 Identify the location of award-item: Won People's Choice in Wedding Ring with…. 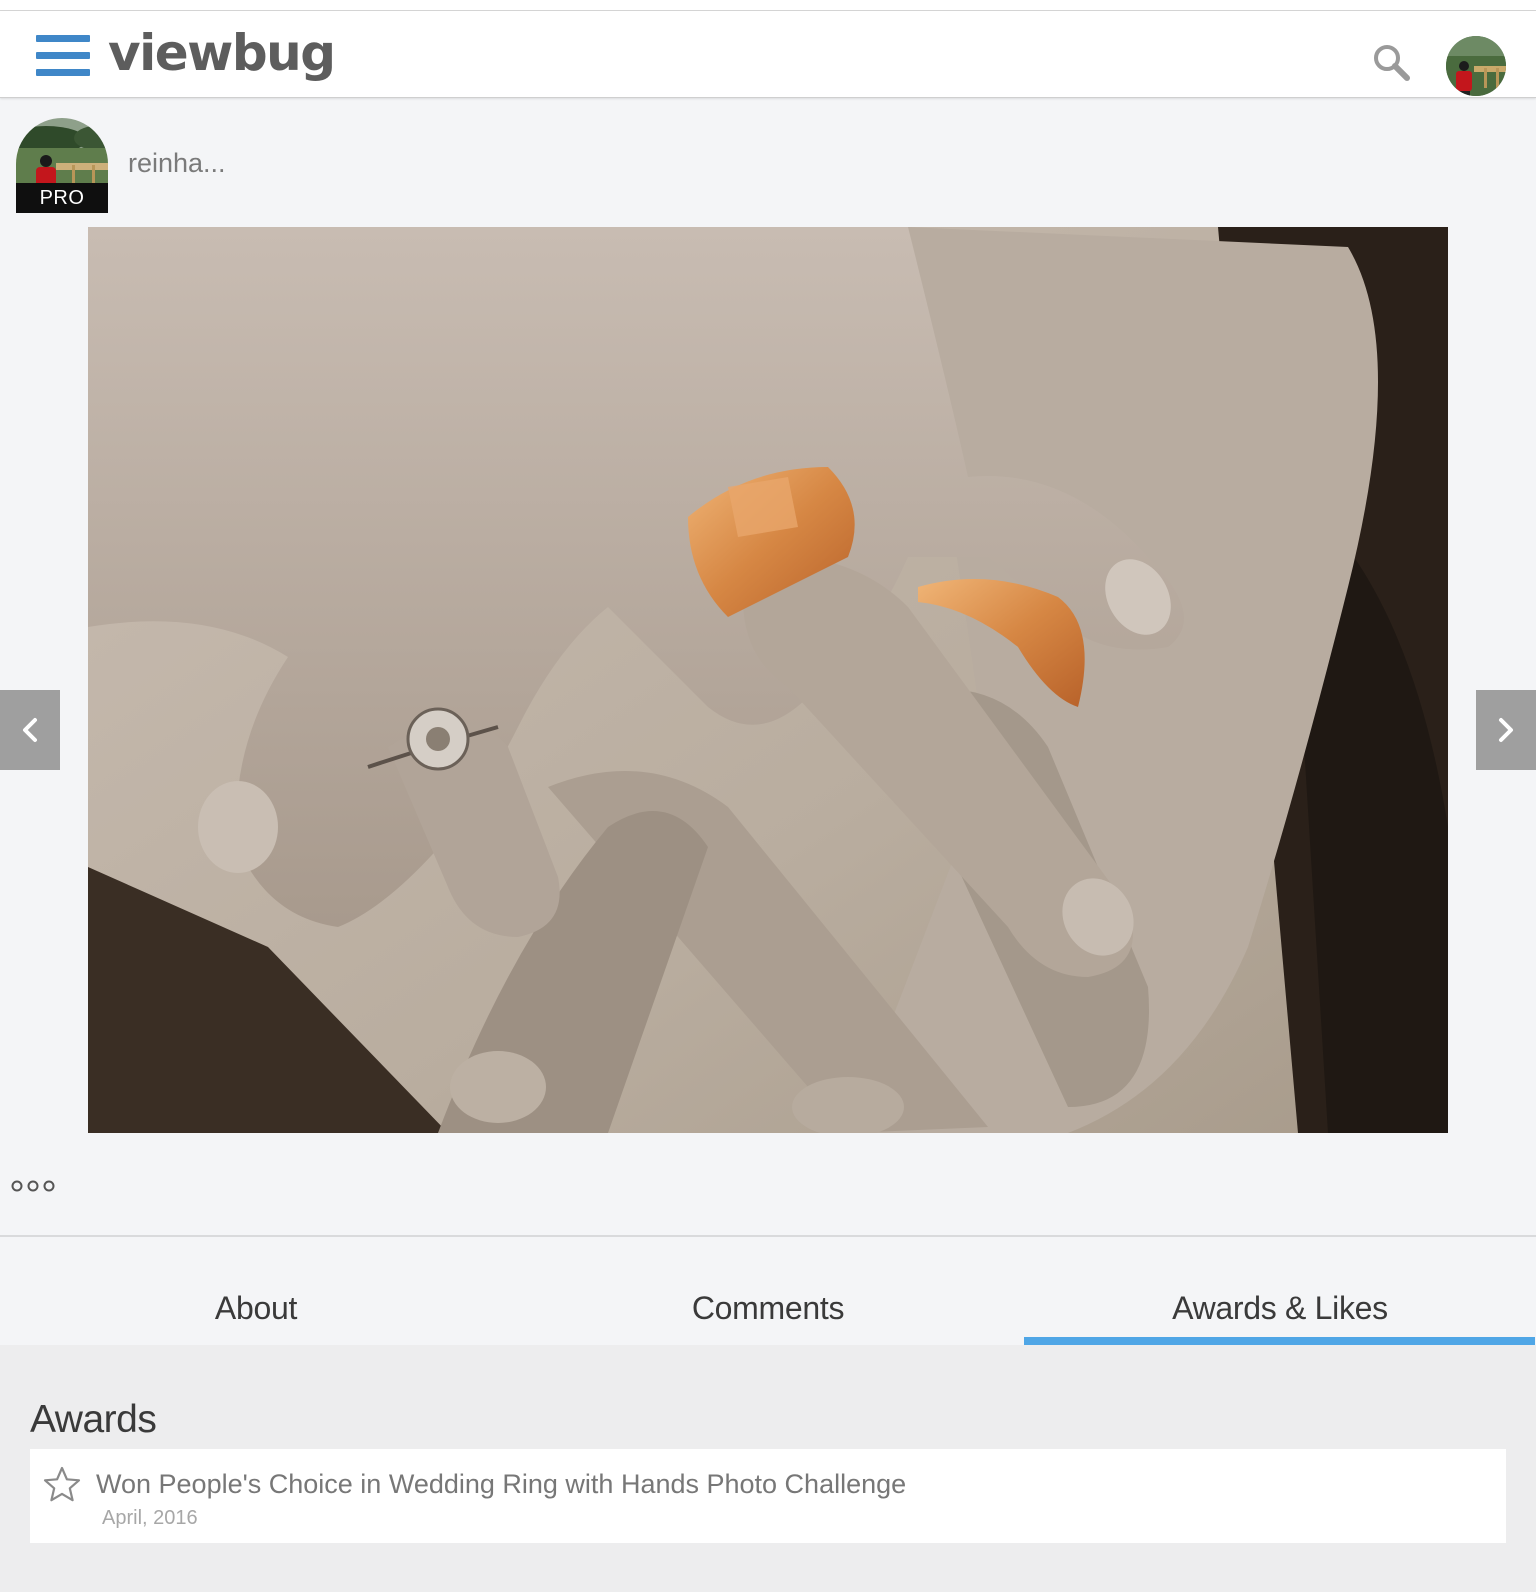
(768, 1496).